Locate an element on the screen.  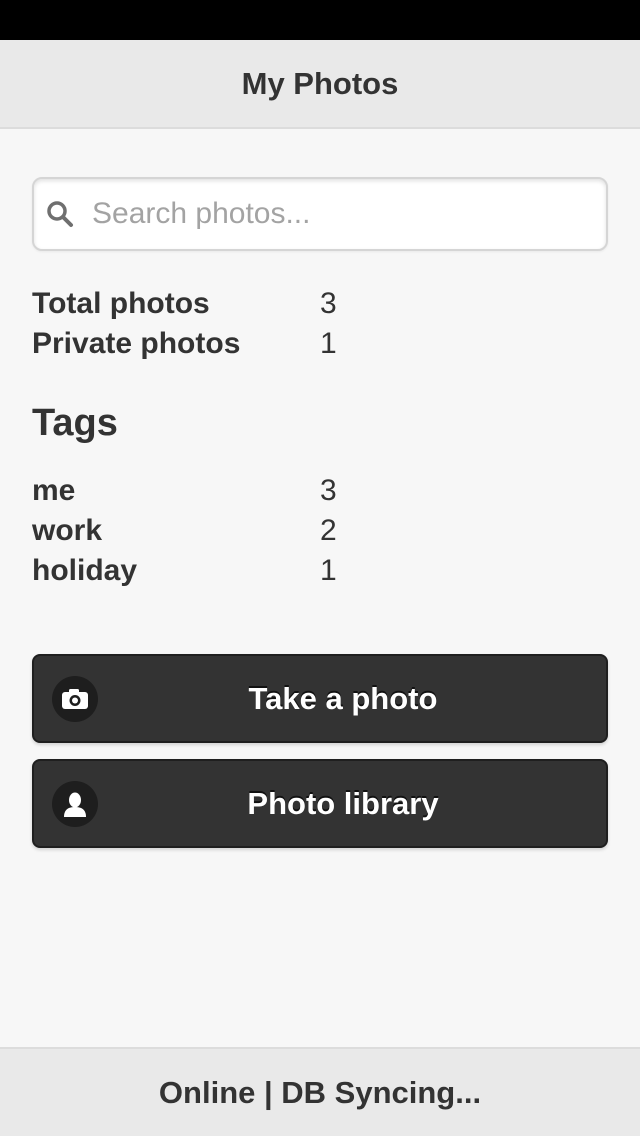
tag-label: work is located at coordinates (67, 530).